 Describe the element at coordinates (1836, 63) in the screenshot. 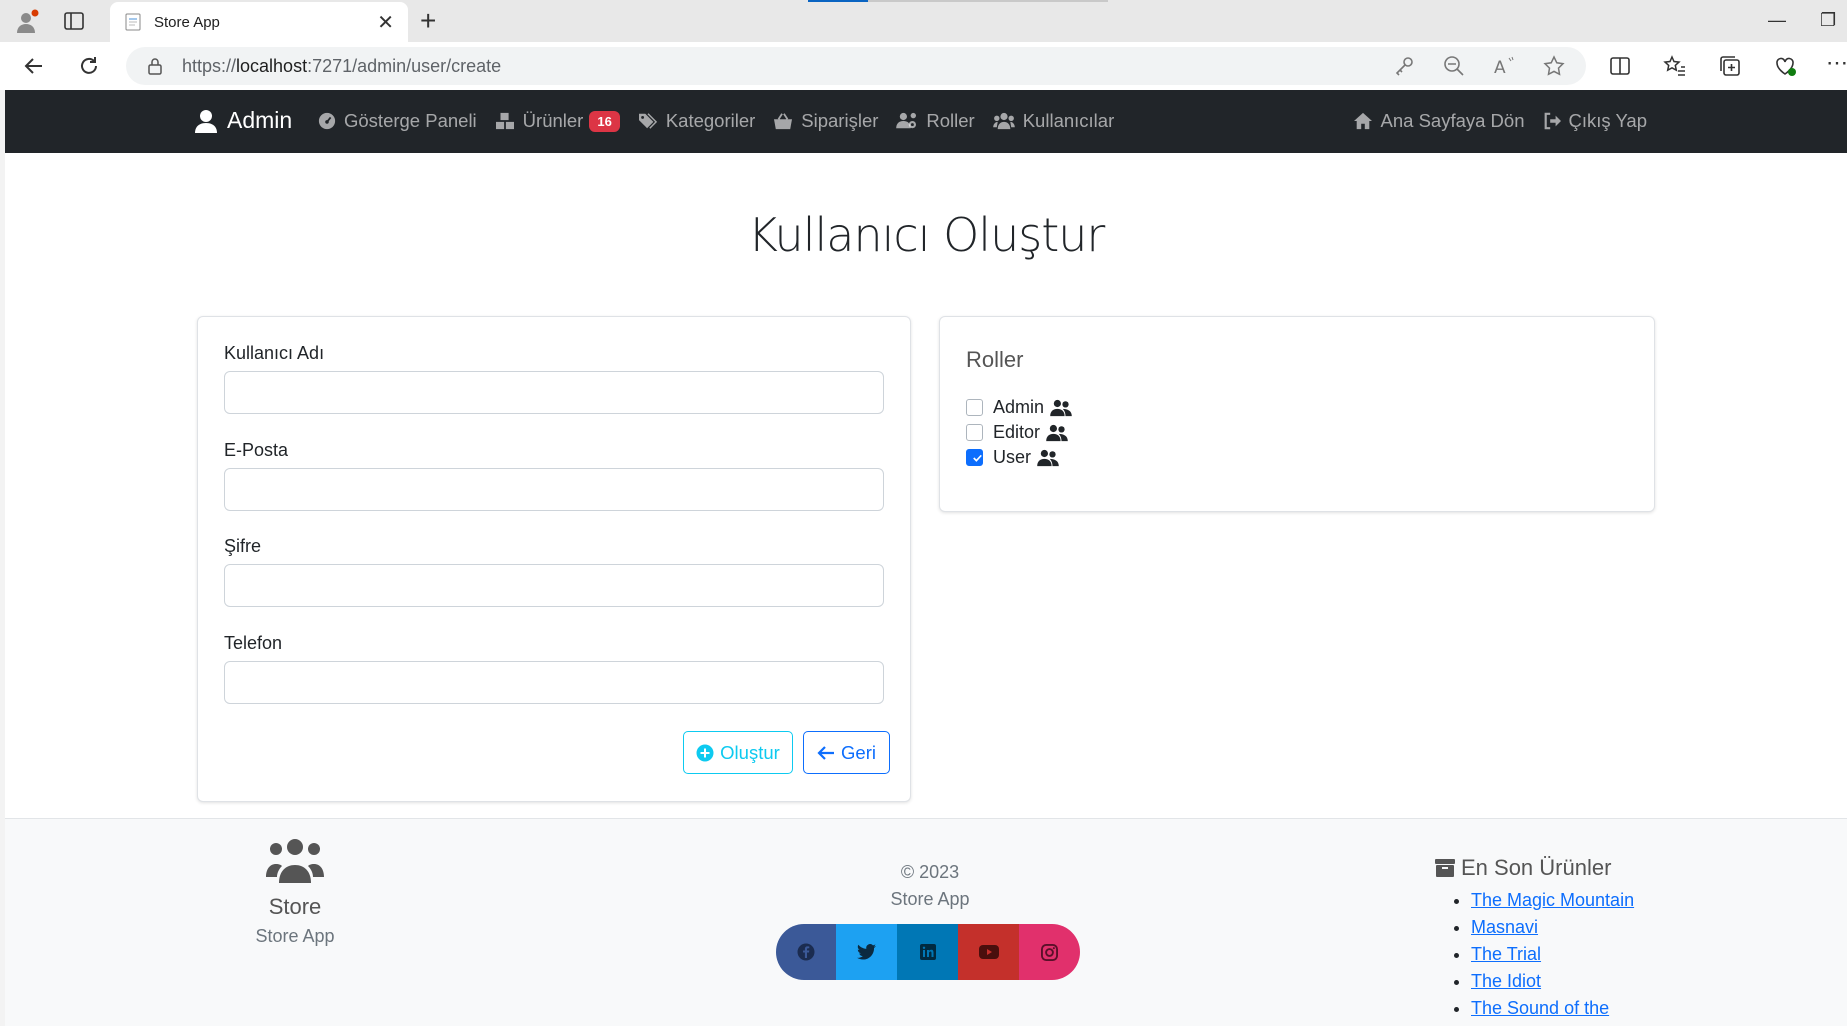

I see `more-options-icon: ⋯` at that location.